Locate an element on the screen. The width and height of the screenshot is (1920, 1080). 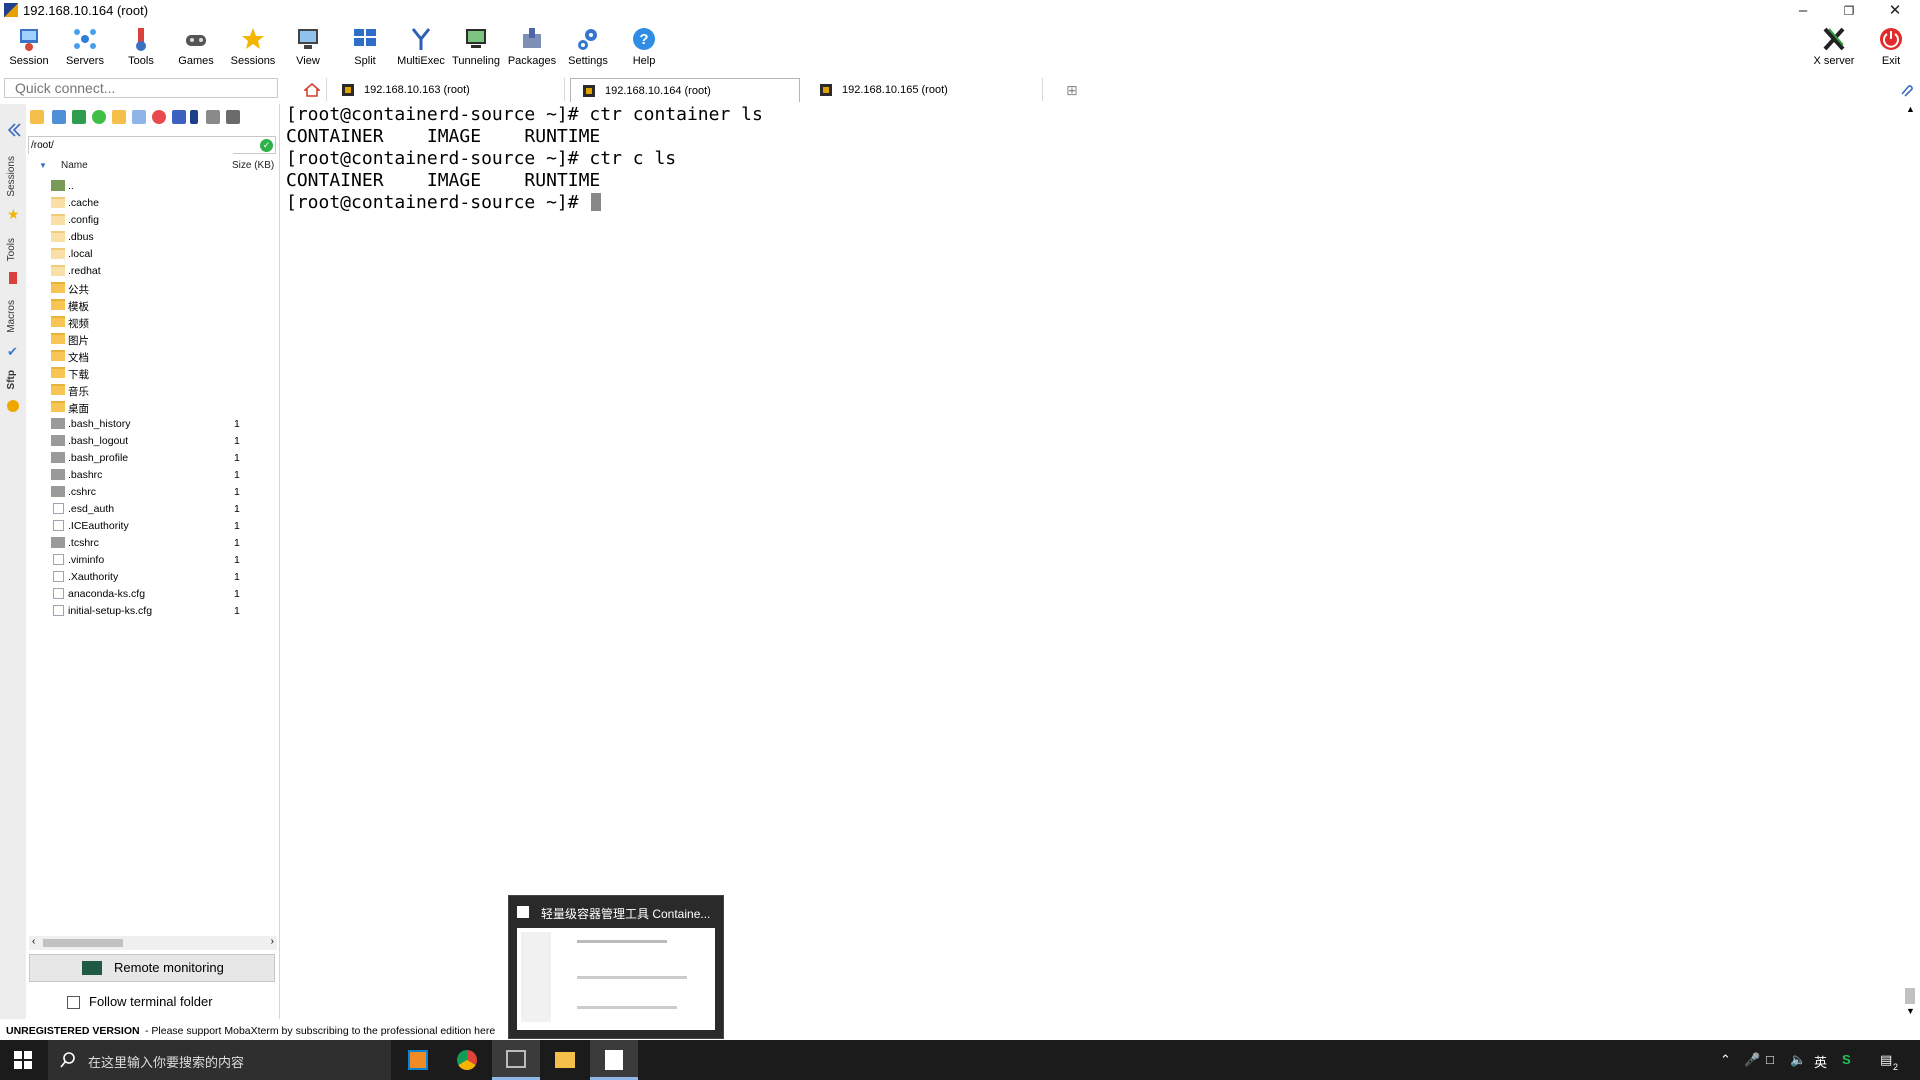
file-row: anaconda-ks.cfg 1 is located at coordinates (153, 594).